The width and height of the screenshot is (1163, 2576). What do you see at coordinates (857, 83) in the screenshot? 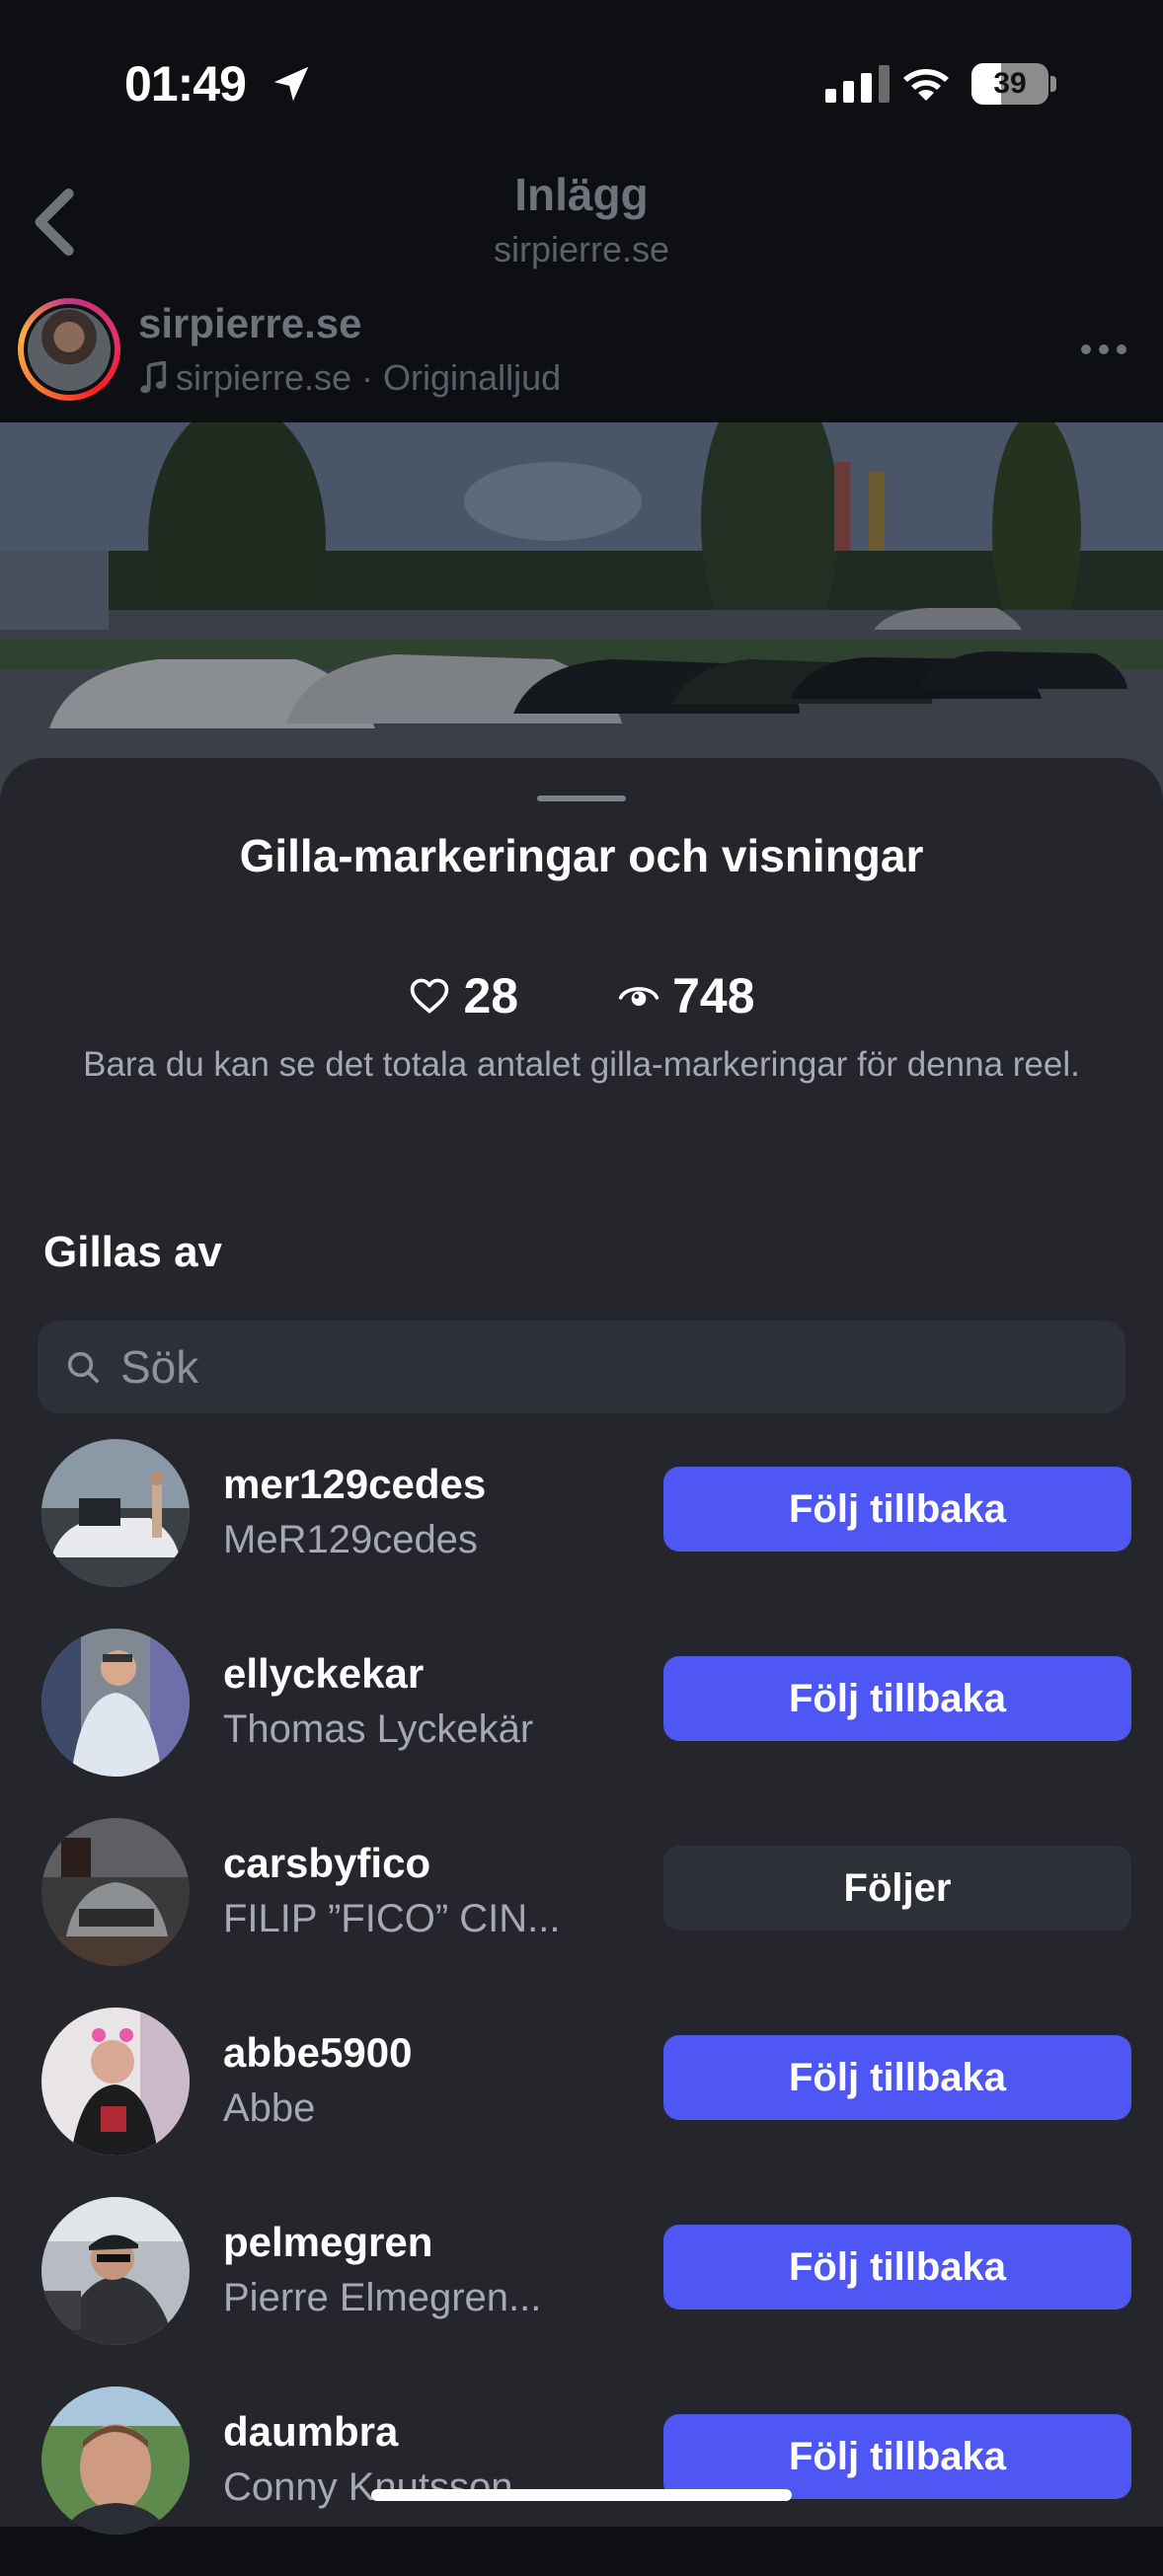
I see `cellular-signal-icon` at bounding box center [857, 83].